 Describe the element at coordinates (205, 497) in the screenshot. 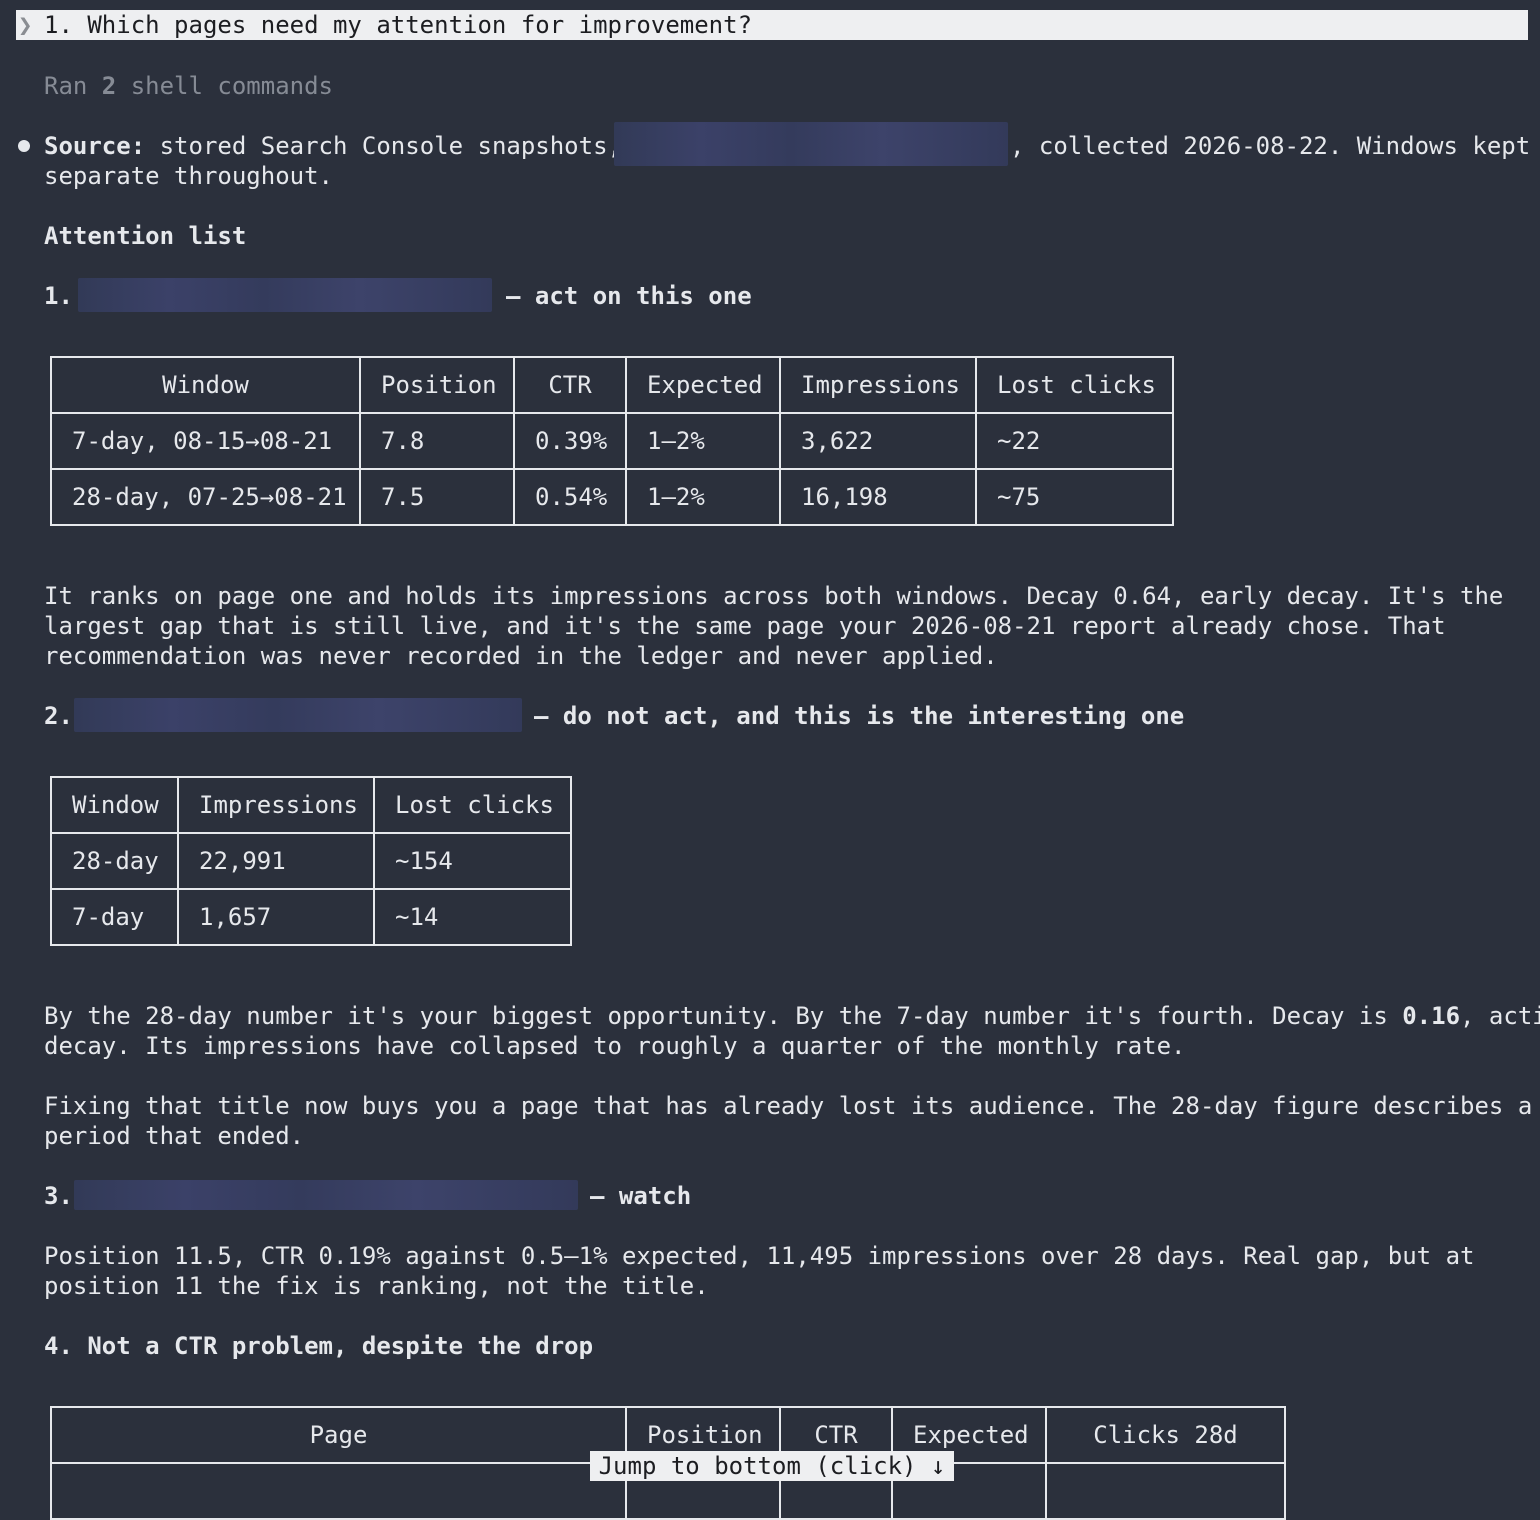

I see `table-cell: 28-day, 07-25→08-21` at that location.